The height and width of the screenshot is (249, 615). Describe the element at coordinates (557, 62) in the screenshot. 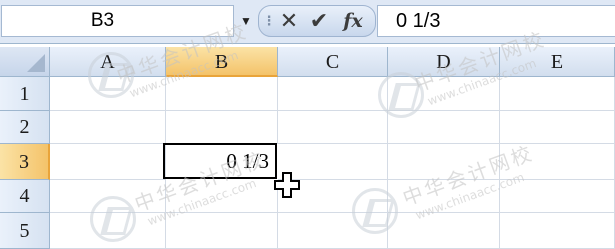

I see `column-header-e: E` at that location.